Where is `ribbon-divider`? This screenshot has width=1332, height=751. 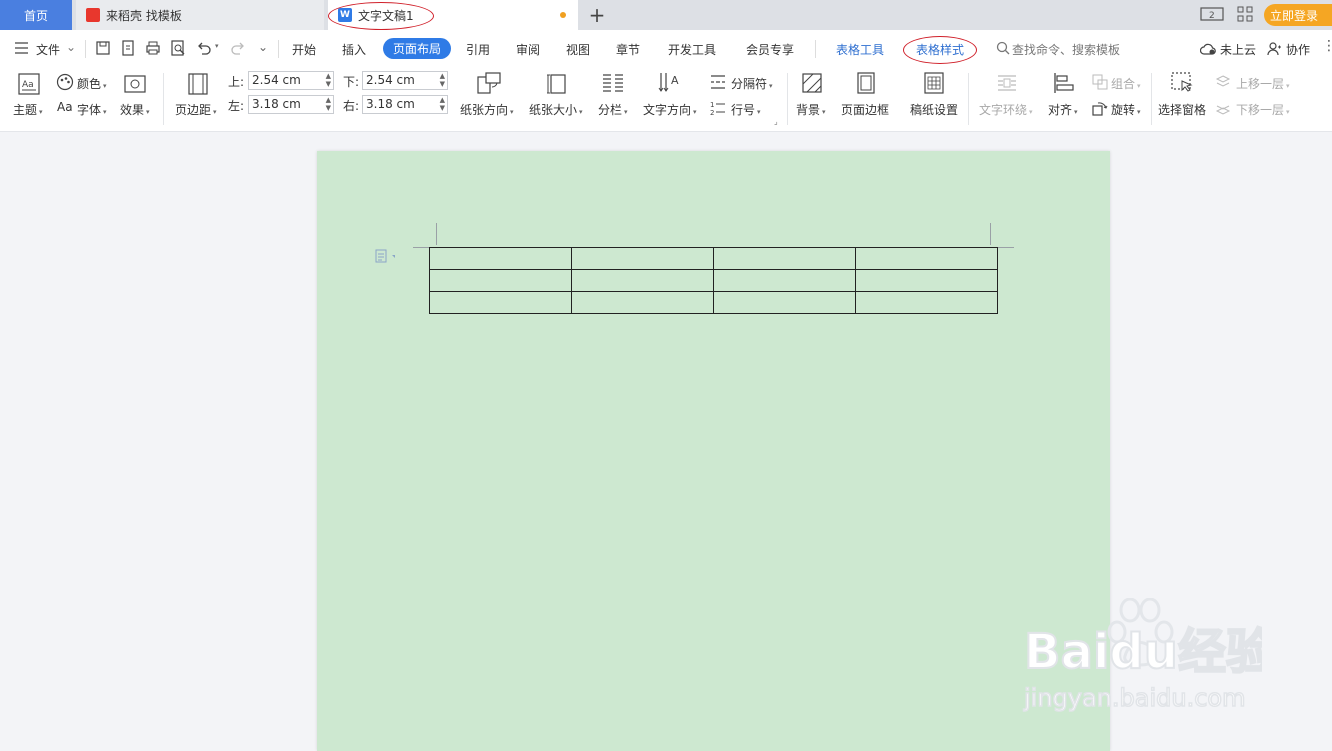 ribbon-divider is located at coordinates (968, 99).